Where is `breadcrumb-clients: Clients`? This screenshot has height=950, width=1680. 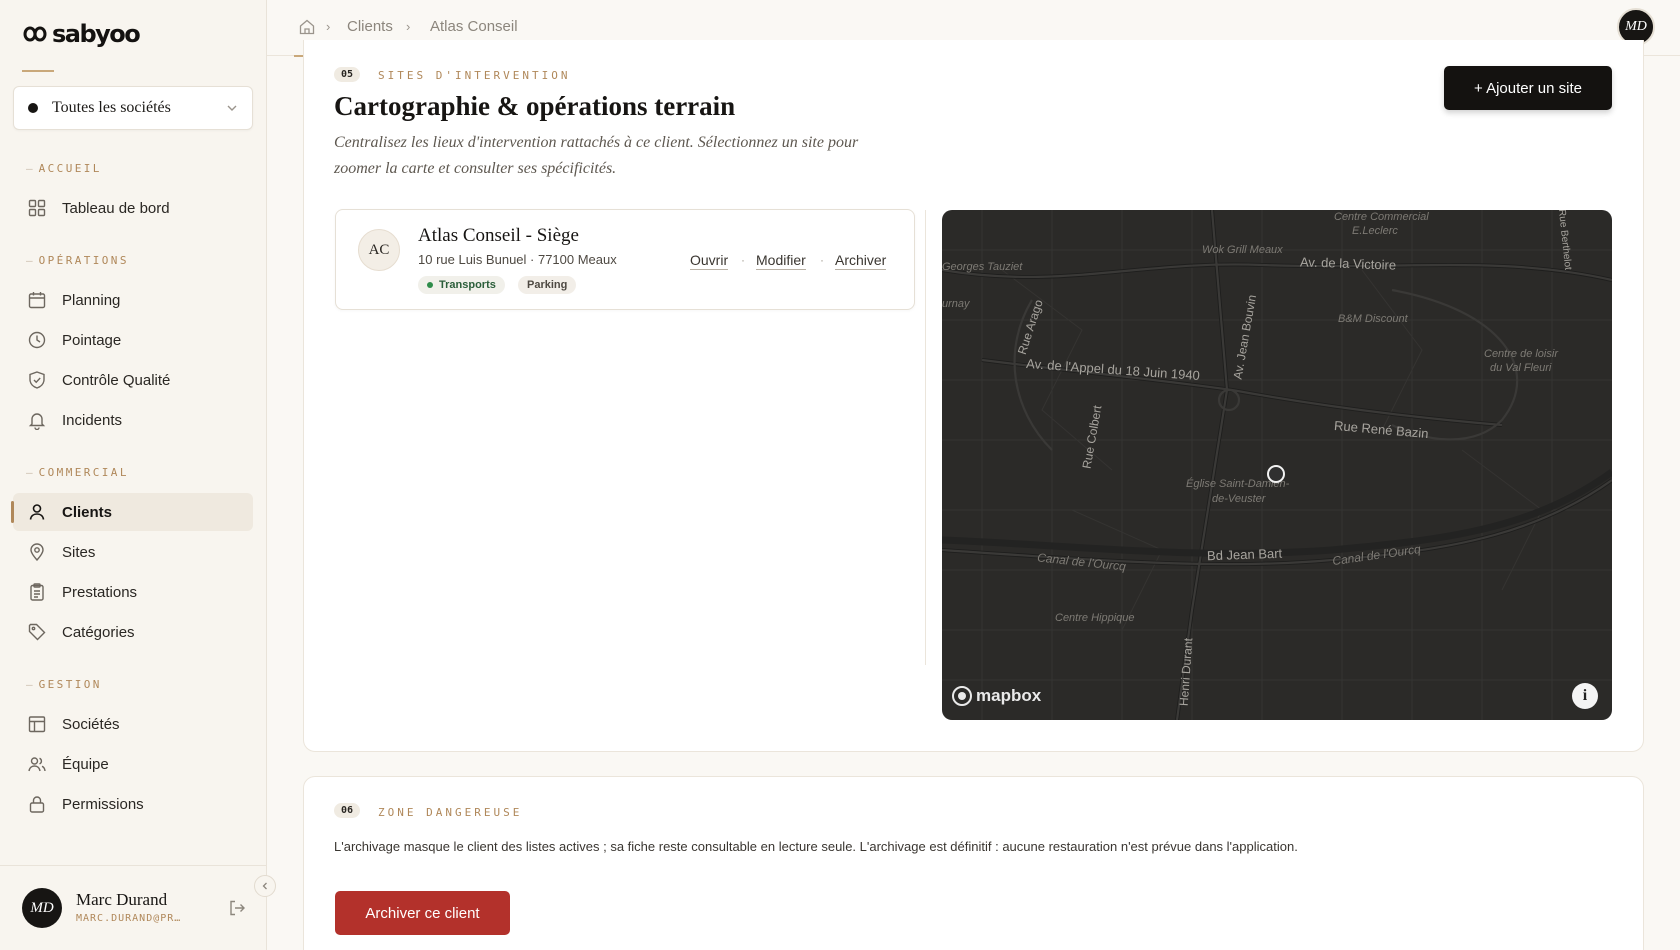
breadcrumb-clients: Clients is located at coordinates (370, 26).